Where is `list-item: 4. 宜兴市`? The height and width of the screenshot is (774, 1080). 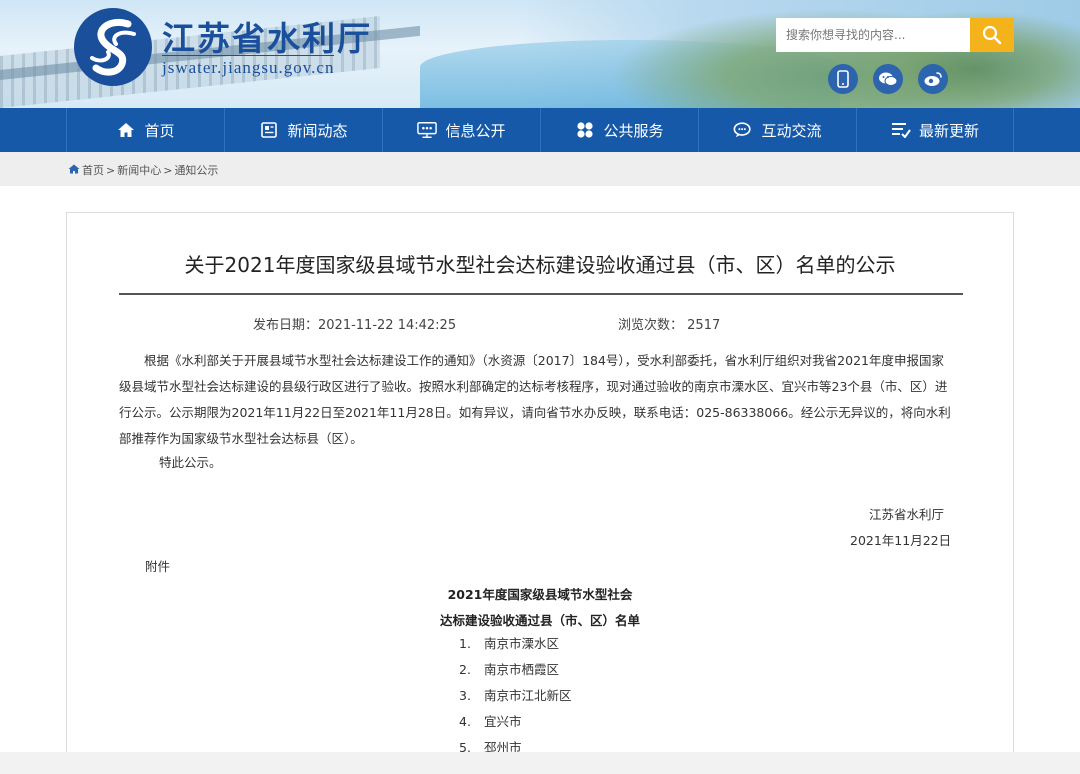
list-item: 4. 宜兴市 is located at coordinates (515, 722).